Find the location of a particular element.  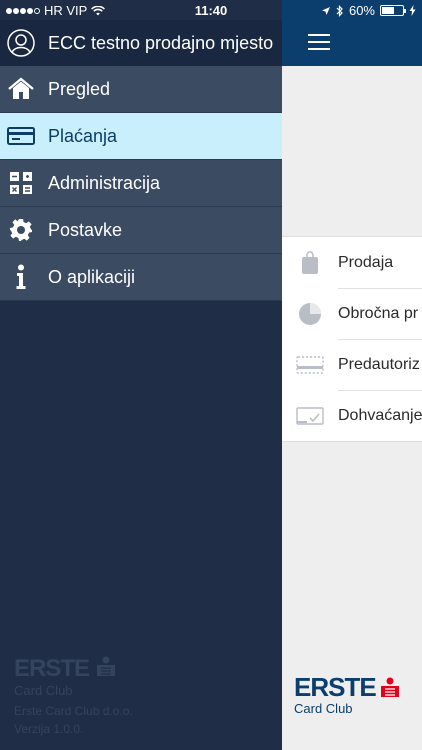

list-item-prodaja: Prodaja is located at coordinates (352, 262).